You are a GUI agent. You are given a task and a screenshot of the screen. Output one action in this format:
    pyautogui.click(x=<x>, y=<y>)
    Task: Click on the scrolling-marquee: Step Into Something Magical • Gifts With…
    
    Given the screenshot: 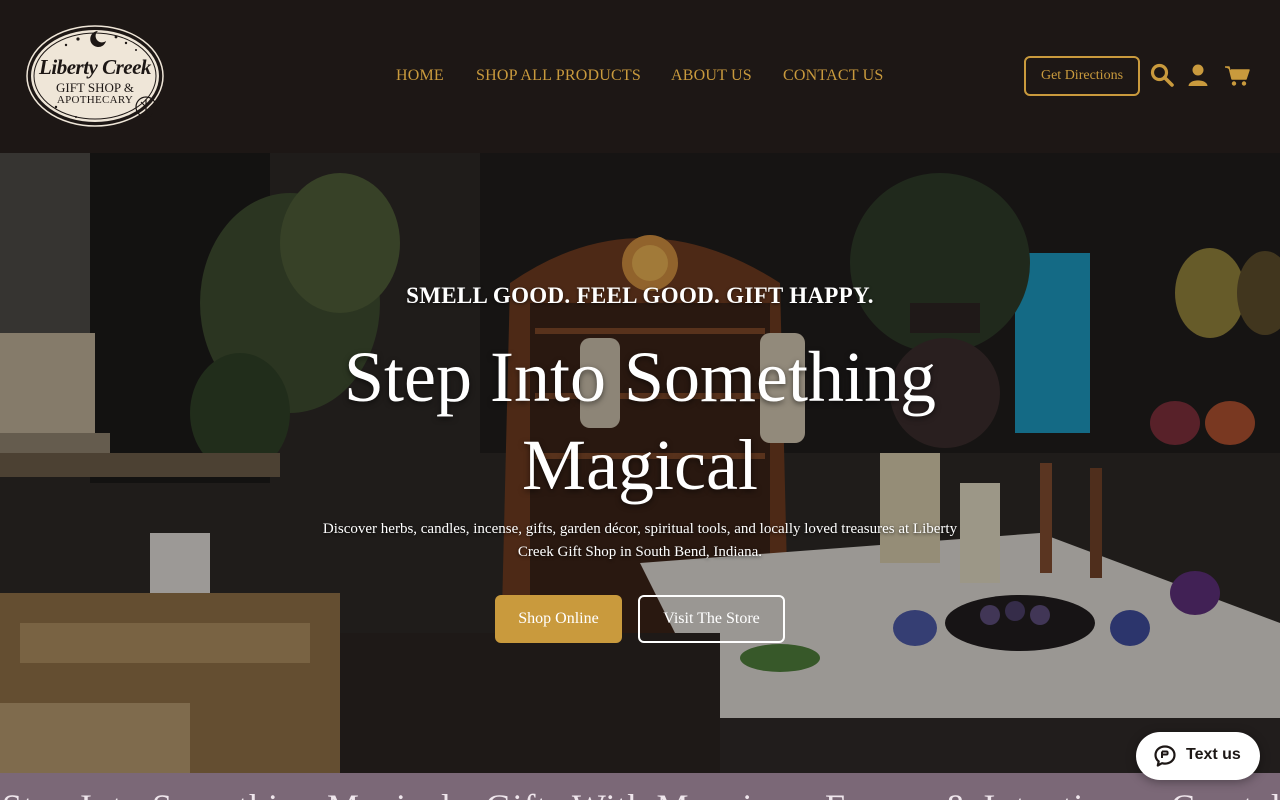 What is the action you would take?
    pyautogui.click(x=640, y=786)
    